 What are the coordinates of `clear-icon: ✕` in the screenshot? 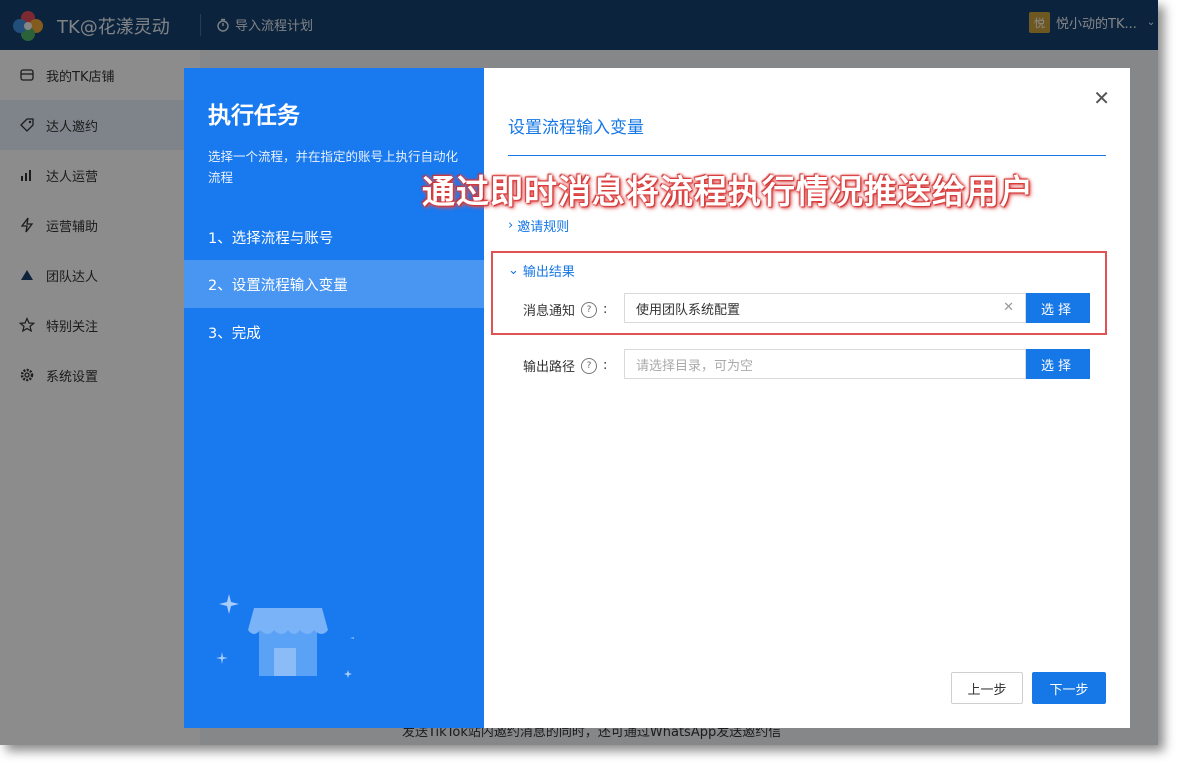 It's located at (1008, 307).